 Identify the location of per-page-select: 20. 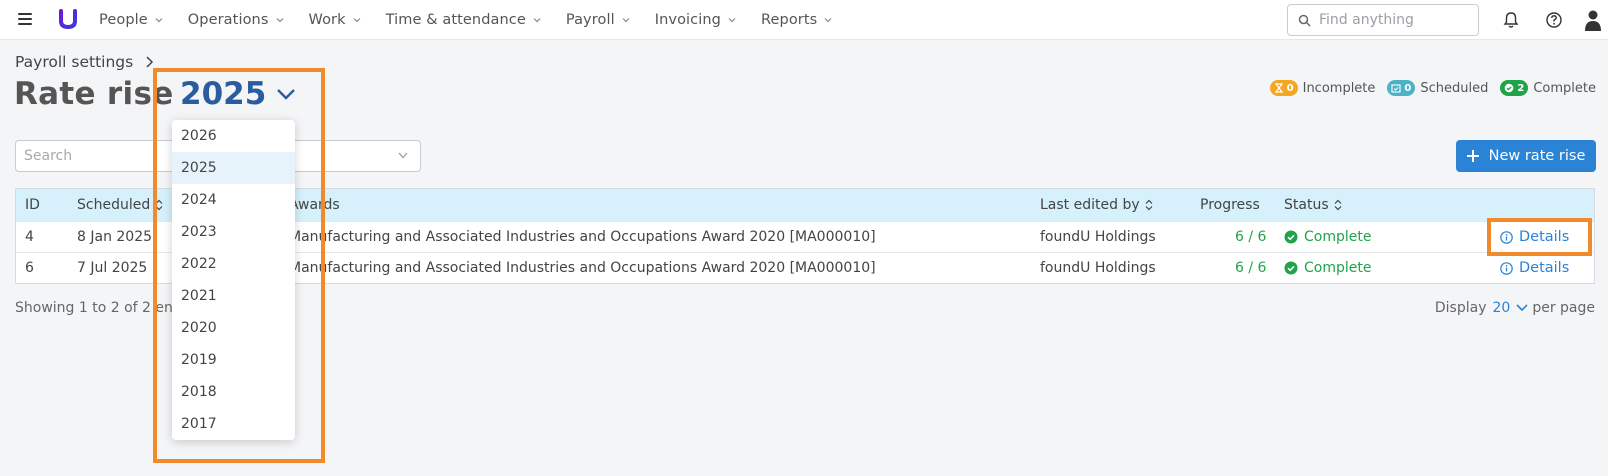
(1511, 308).